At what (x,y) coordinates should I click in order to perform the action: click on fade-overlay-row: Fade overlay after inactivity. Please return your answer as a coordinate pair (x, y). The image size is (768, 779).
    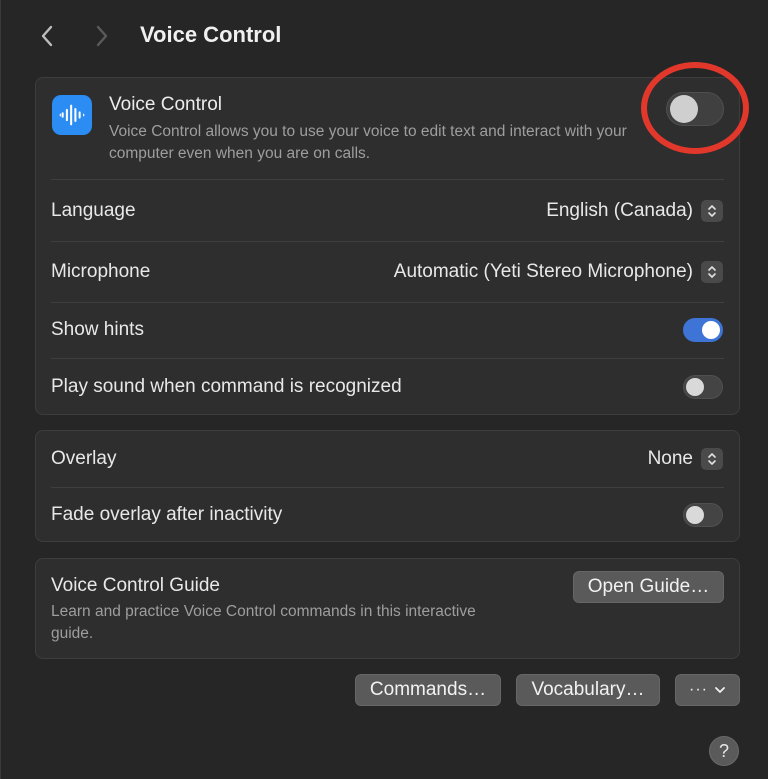
    Looking at the image, I should click on (387, 515).